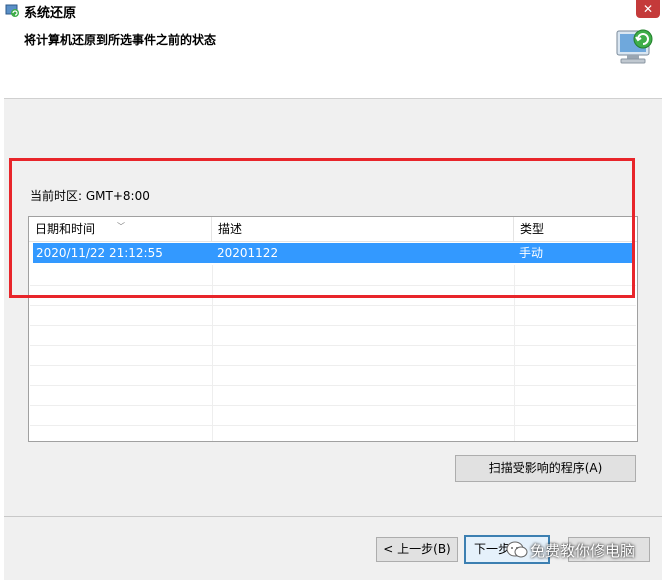 The image size is (666, 580). What do you see at coordinates (2, 300) in the screenshot?
I see `window-border-left` at bounding box center [2, 300].